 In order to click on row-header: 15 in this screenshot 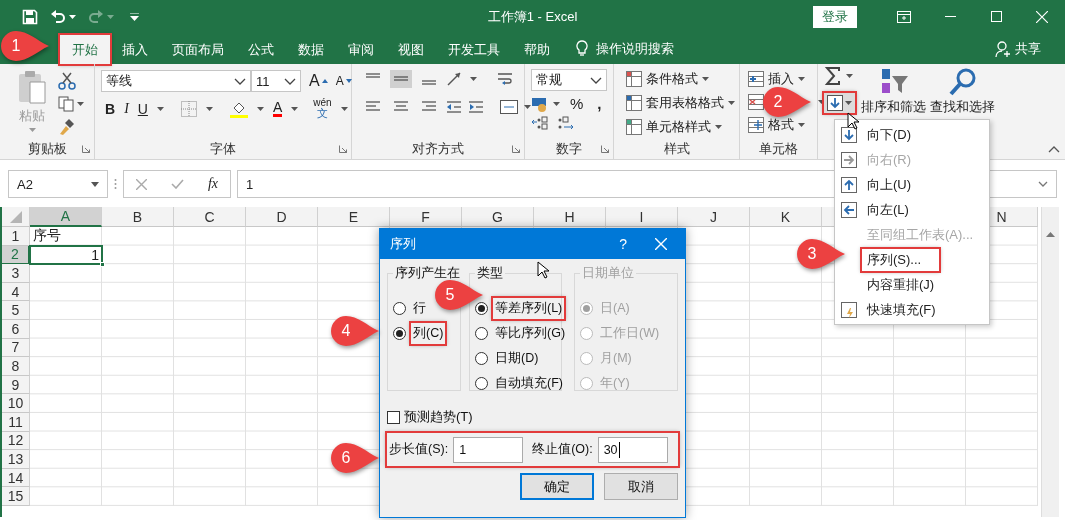, I will do `click(16, 496)`.